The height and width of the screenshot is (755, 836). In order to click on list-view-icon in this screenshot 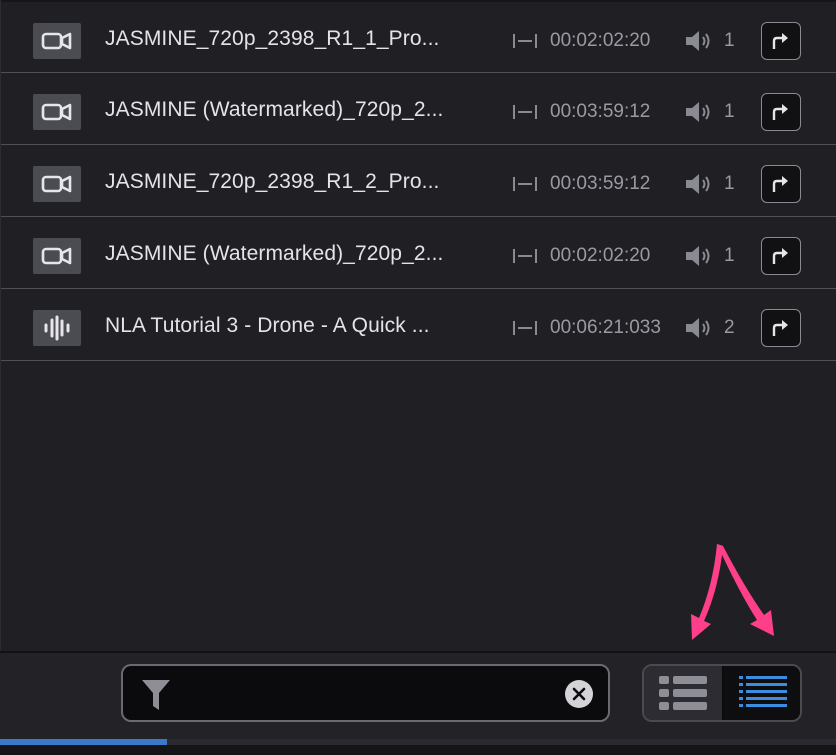, I will do `click(683, 693)`.